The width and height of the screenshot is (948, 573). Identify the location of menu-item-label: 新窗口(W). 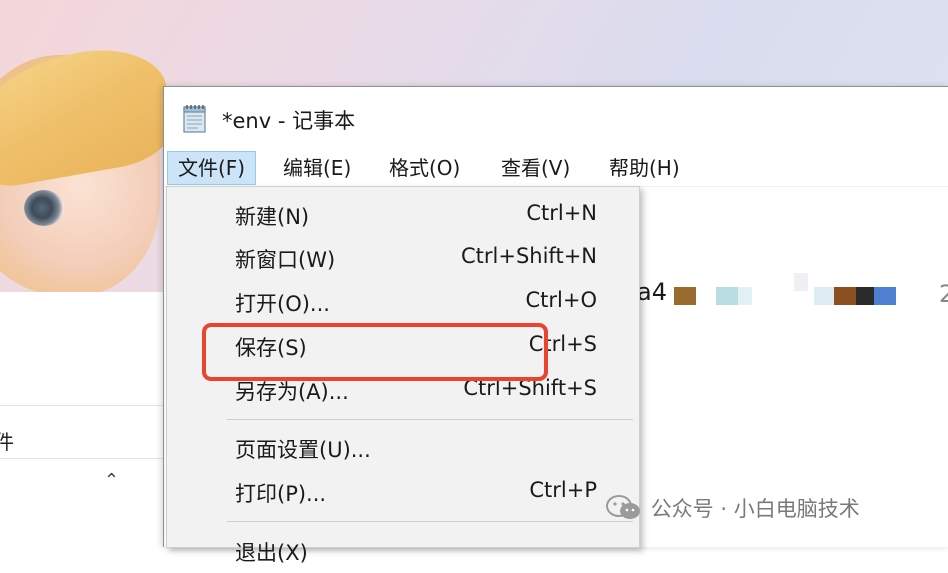
(285, 260).